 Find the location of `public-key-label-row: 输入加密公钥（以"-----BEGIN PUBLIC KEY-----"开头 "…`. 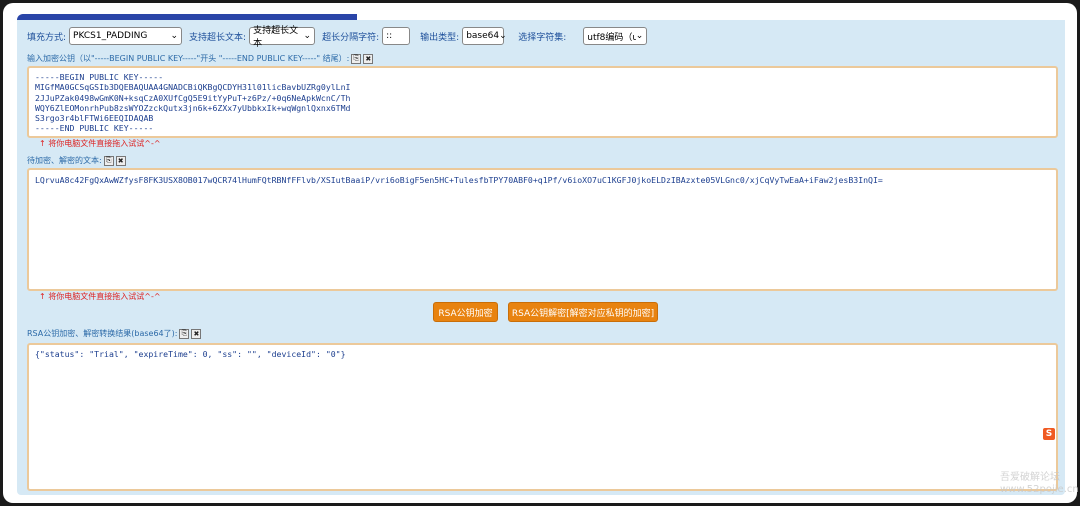

public-key-label-row: 输入加密公钥（以"-----BEGIN PUBLIC KEY-----"开头 "… is located at coordinates (200, 58).